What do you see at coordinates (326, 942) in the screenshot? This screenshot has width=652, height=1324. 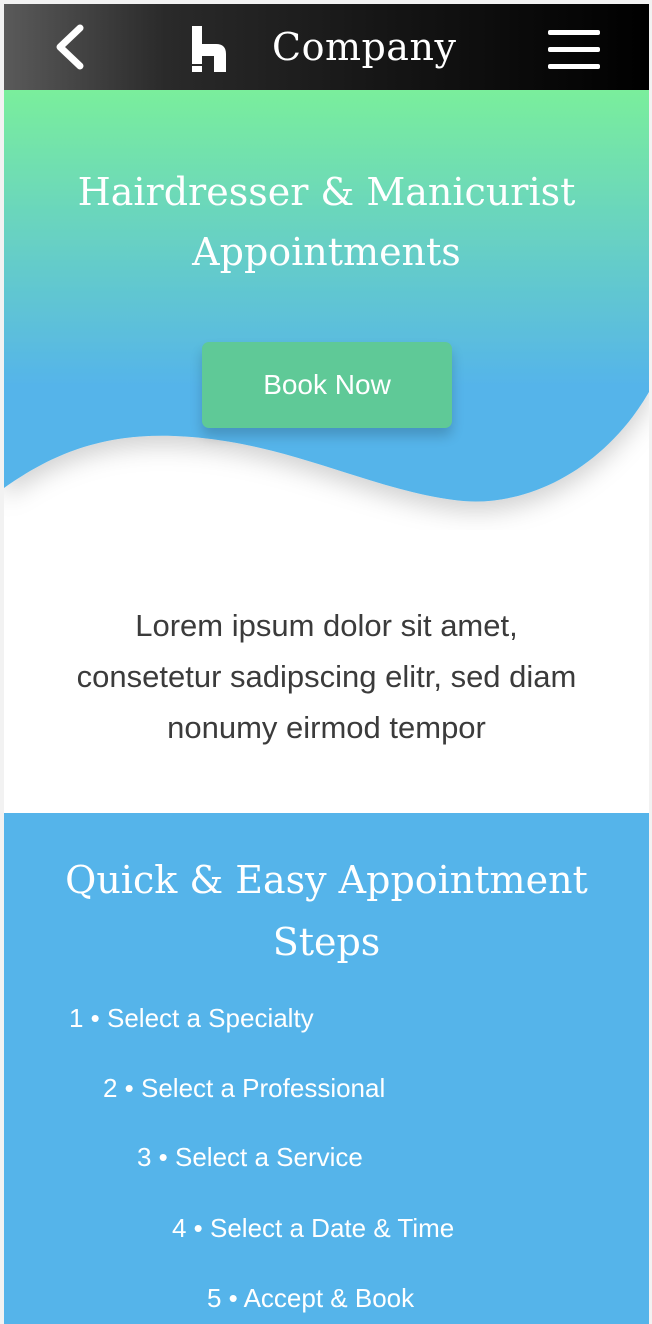 I see `steps-title-line2: Steps` at bounding box center [326, 942].